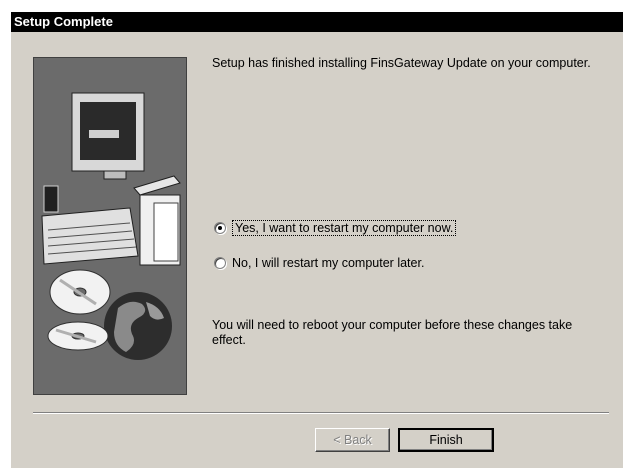 The height and width of the screenshot is (468, 623). What do you see at coordinates (157, 220) in the screenshot?
I see `computer-tower-icon` at bounding box center [157, 220].